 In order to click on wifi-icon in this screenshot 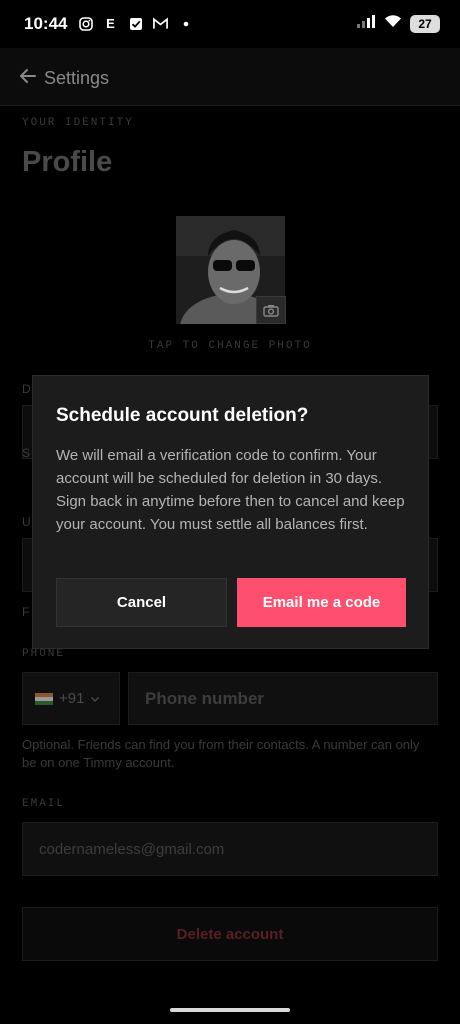, I will do `click(393, 23)`.